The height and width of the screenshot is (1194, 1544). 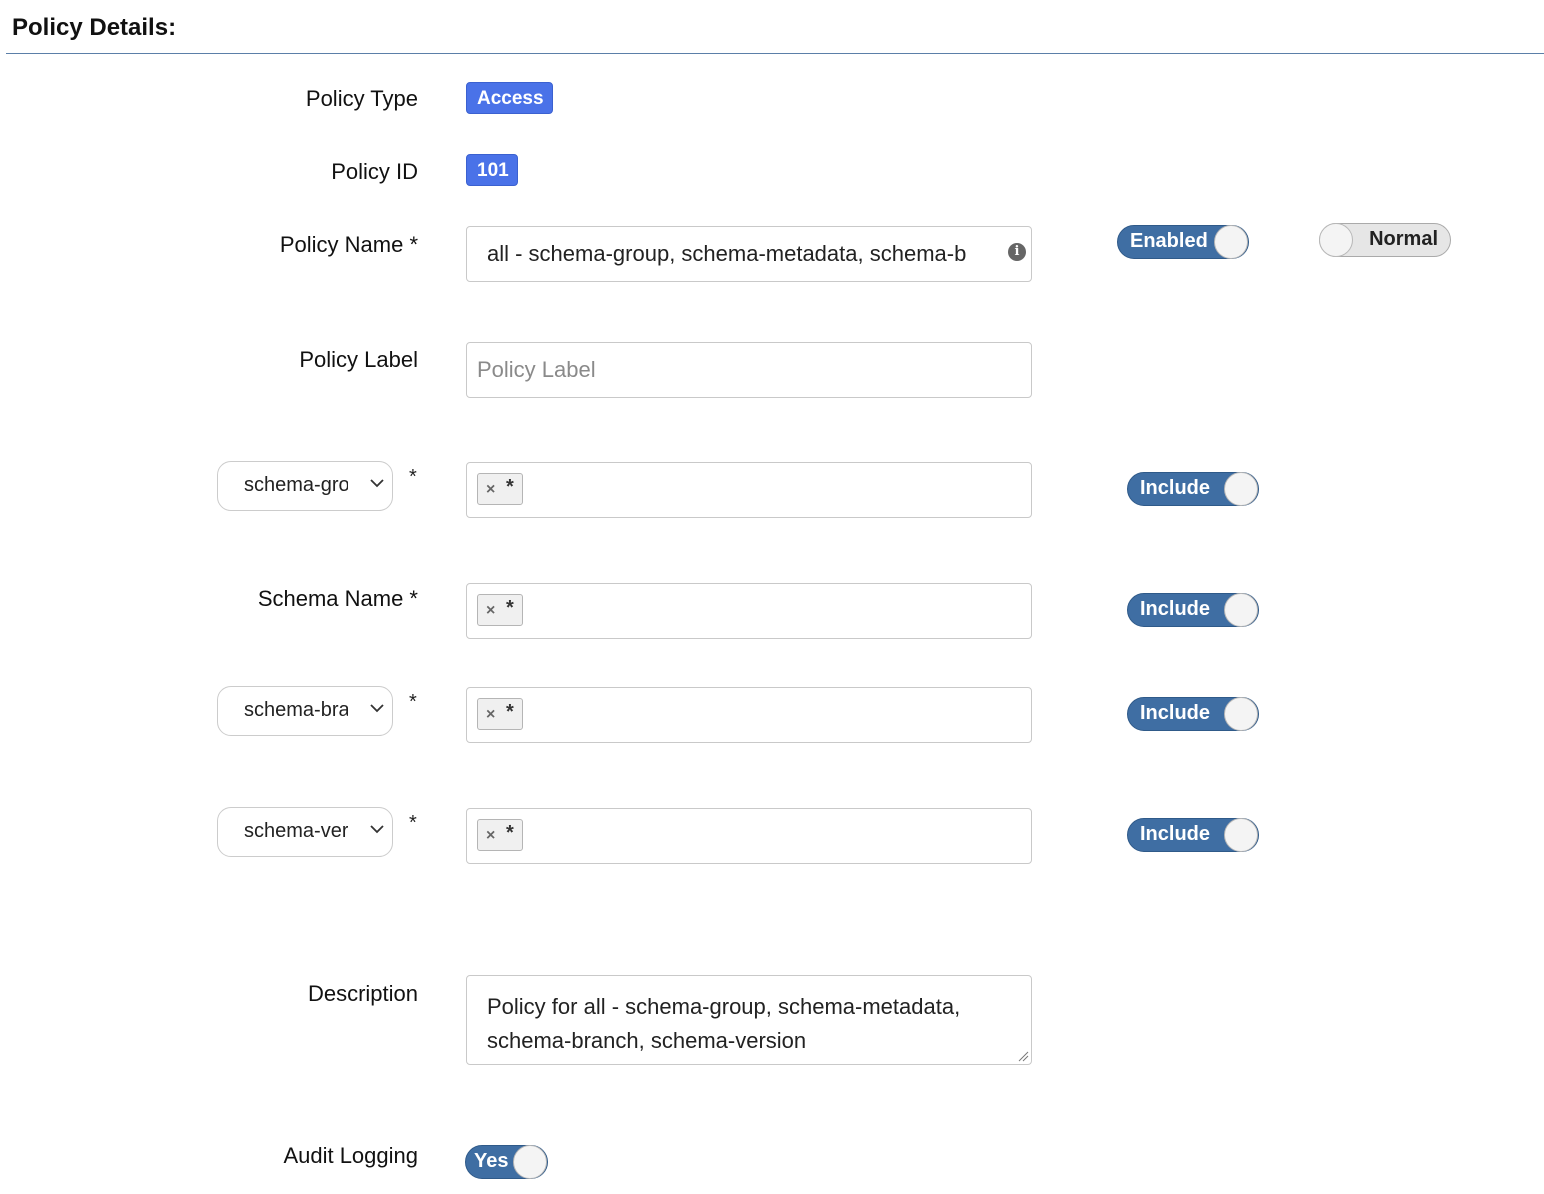 What do you see at coordinates (749, 254) in the screenshot?
I see `policy-name-input` at bounding box center [749, 254].